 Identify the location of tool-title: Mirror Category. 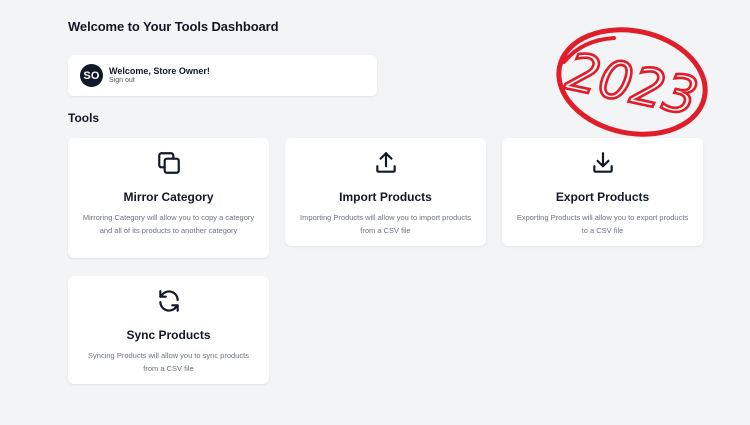
(168, 197).